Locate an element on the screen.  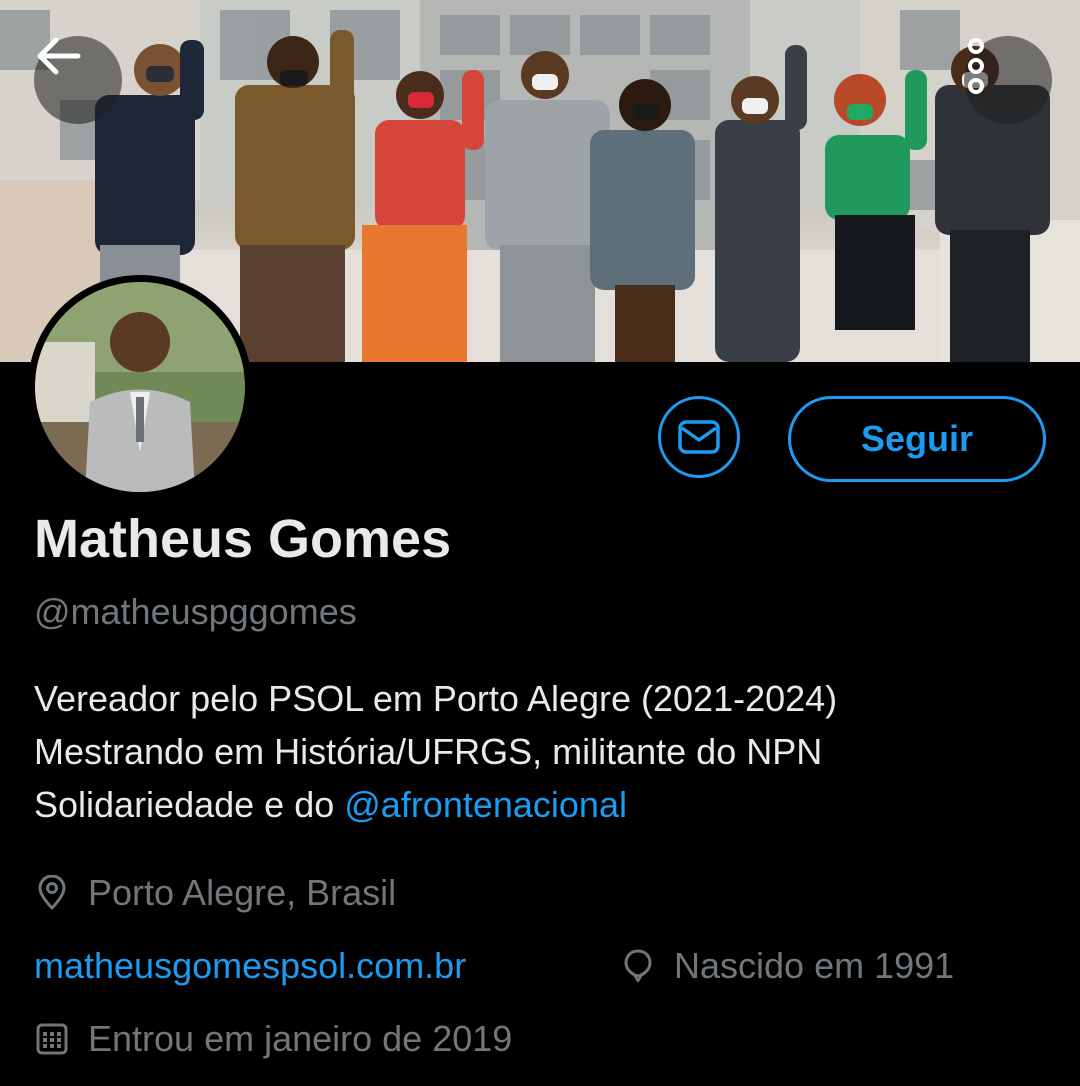
more-options-button is located at coordinates (1008, 80).